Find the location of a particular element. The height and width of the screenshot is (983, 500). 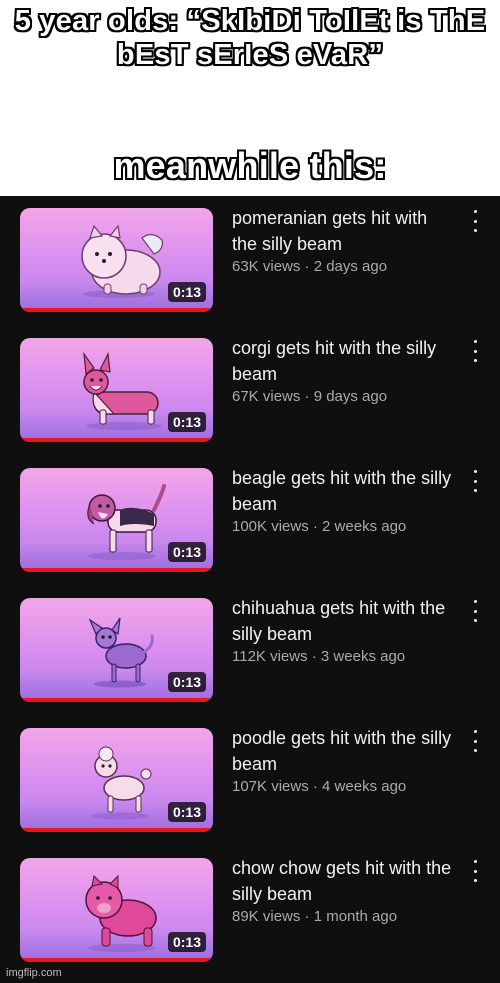

video-title: corgi gets hit with the silly beam is located at coordinates (343, 361).